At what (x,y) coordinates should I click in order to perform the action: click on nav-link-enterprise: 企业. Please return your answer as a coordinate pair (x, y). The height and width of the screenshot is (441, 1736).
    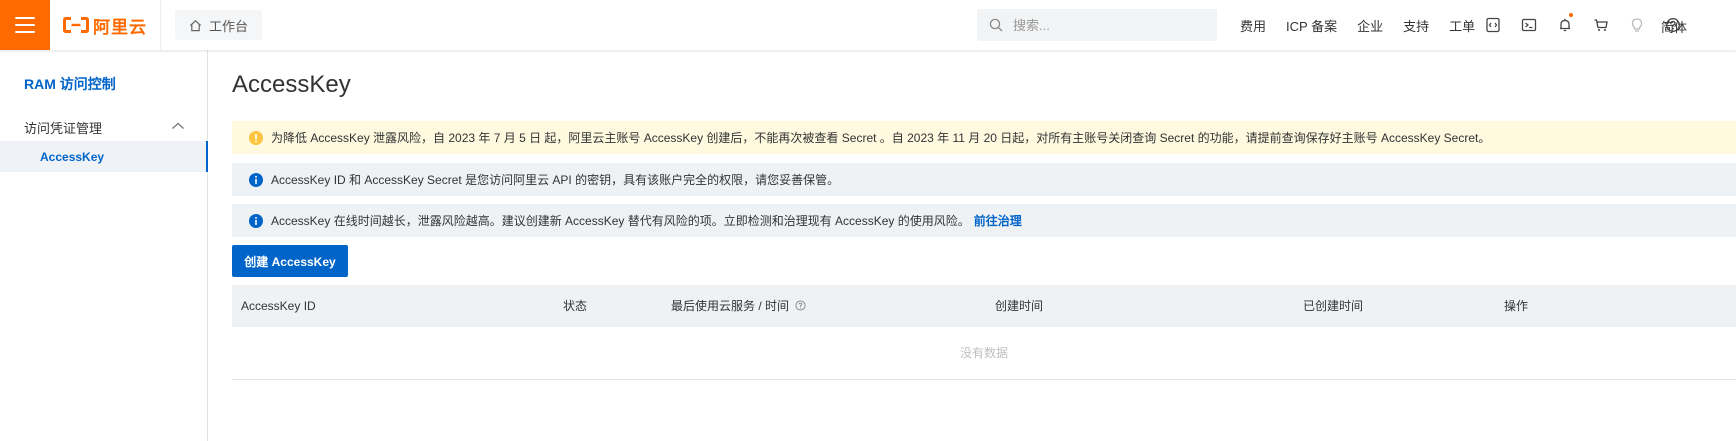
    Looking at the image, I should click on (1370, 25).